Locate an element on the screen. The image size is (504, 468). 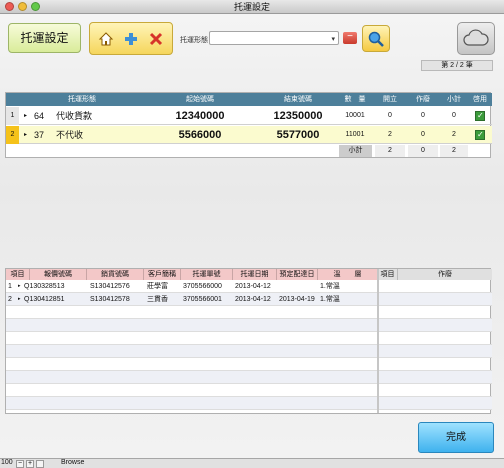
search-icon is located at coordinates (376, 39).